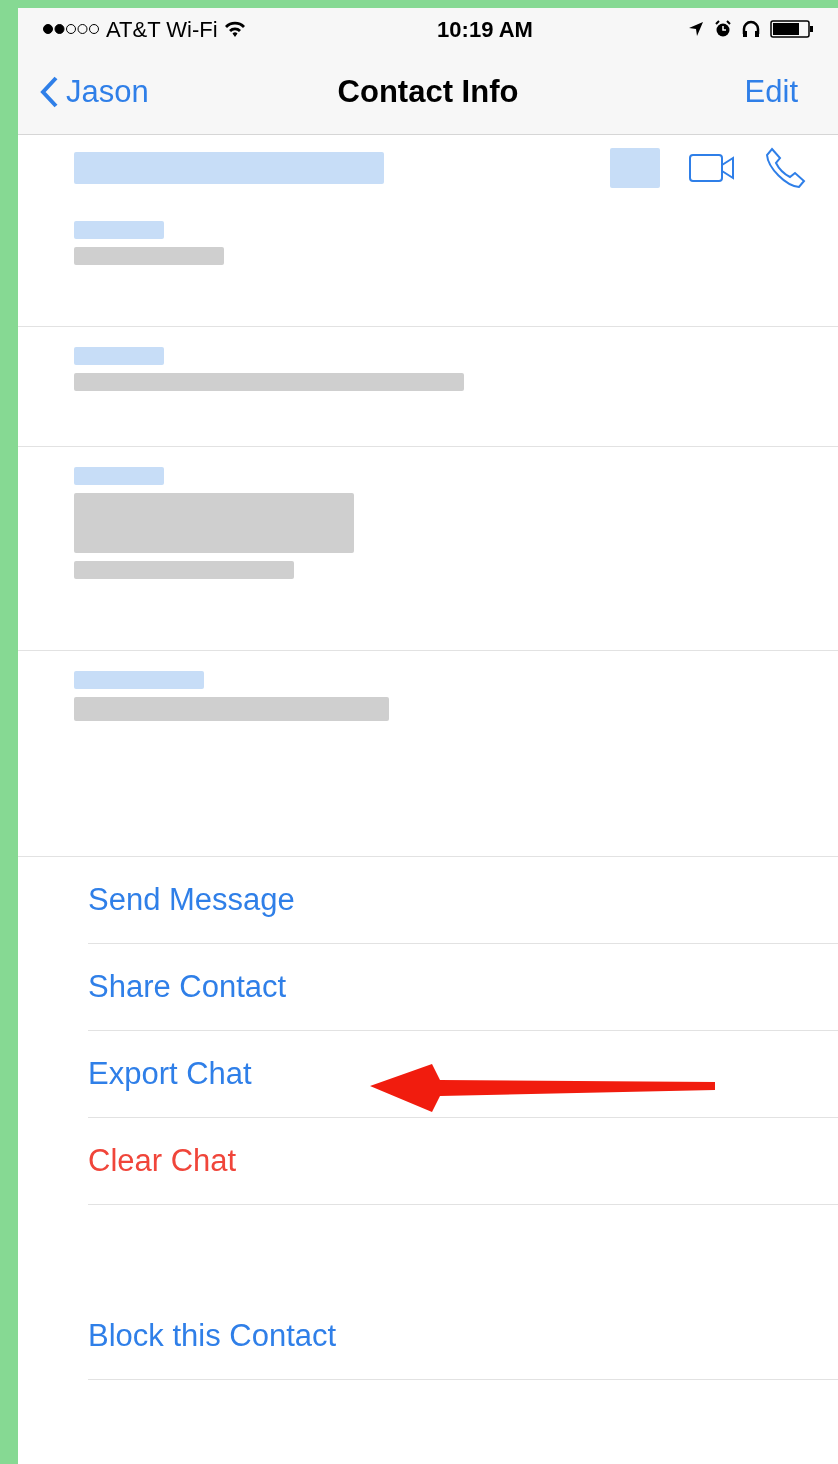 This screenshot has height=1464, width=838. I want to click on edit-button: Edit, so click(780, 92).